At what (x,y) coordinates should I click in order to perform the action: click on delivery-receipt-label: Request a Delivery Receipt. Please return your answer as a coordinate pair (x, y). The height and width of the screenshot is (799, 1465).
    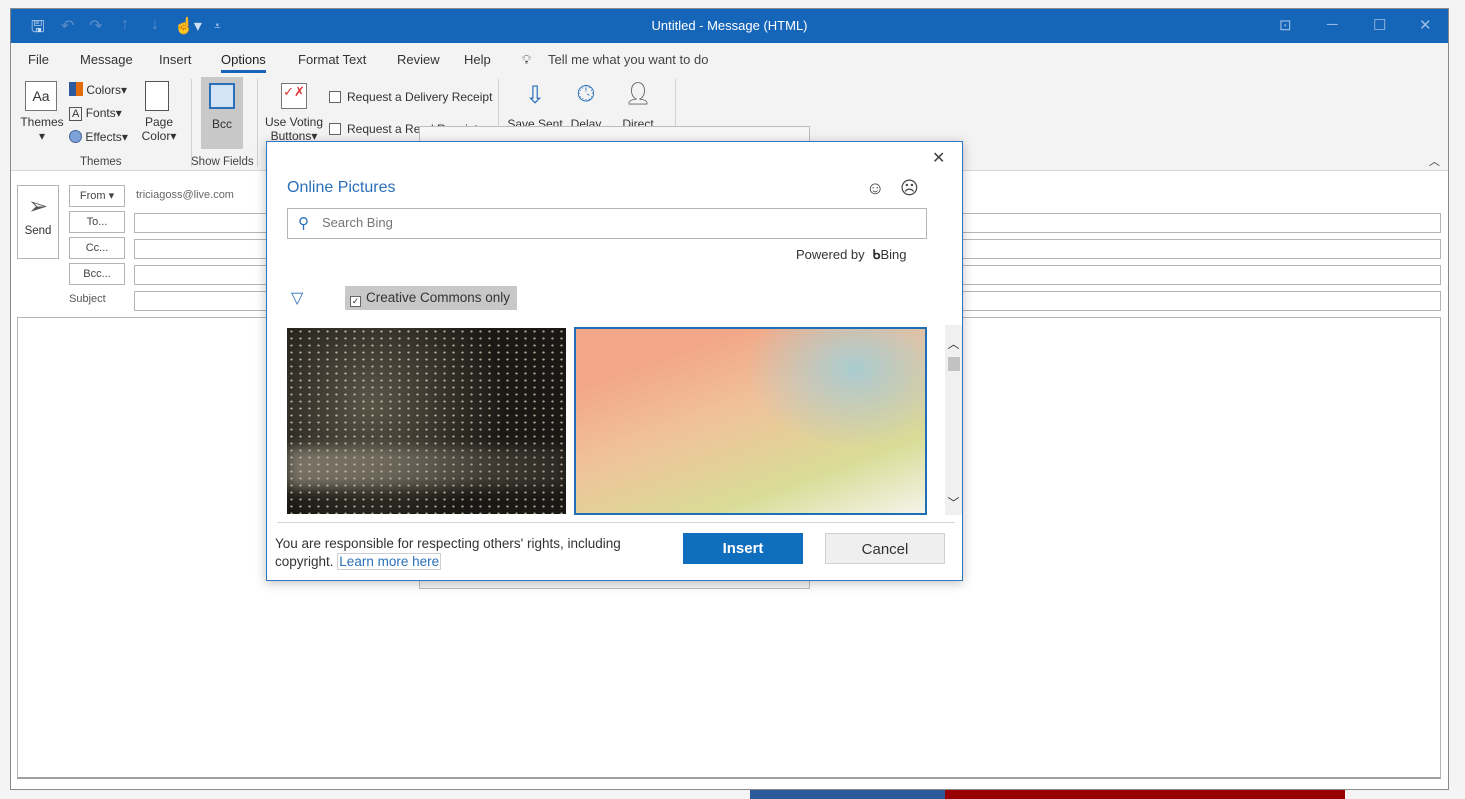
    Looking at the image, I should click on (420, 97).